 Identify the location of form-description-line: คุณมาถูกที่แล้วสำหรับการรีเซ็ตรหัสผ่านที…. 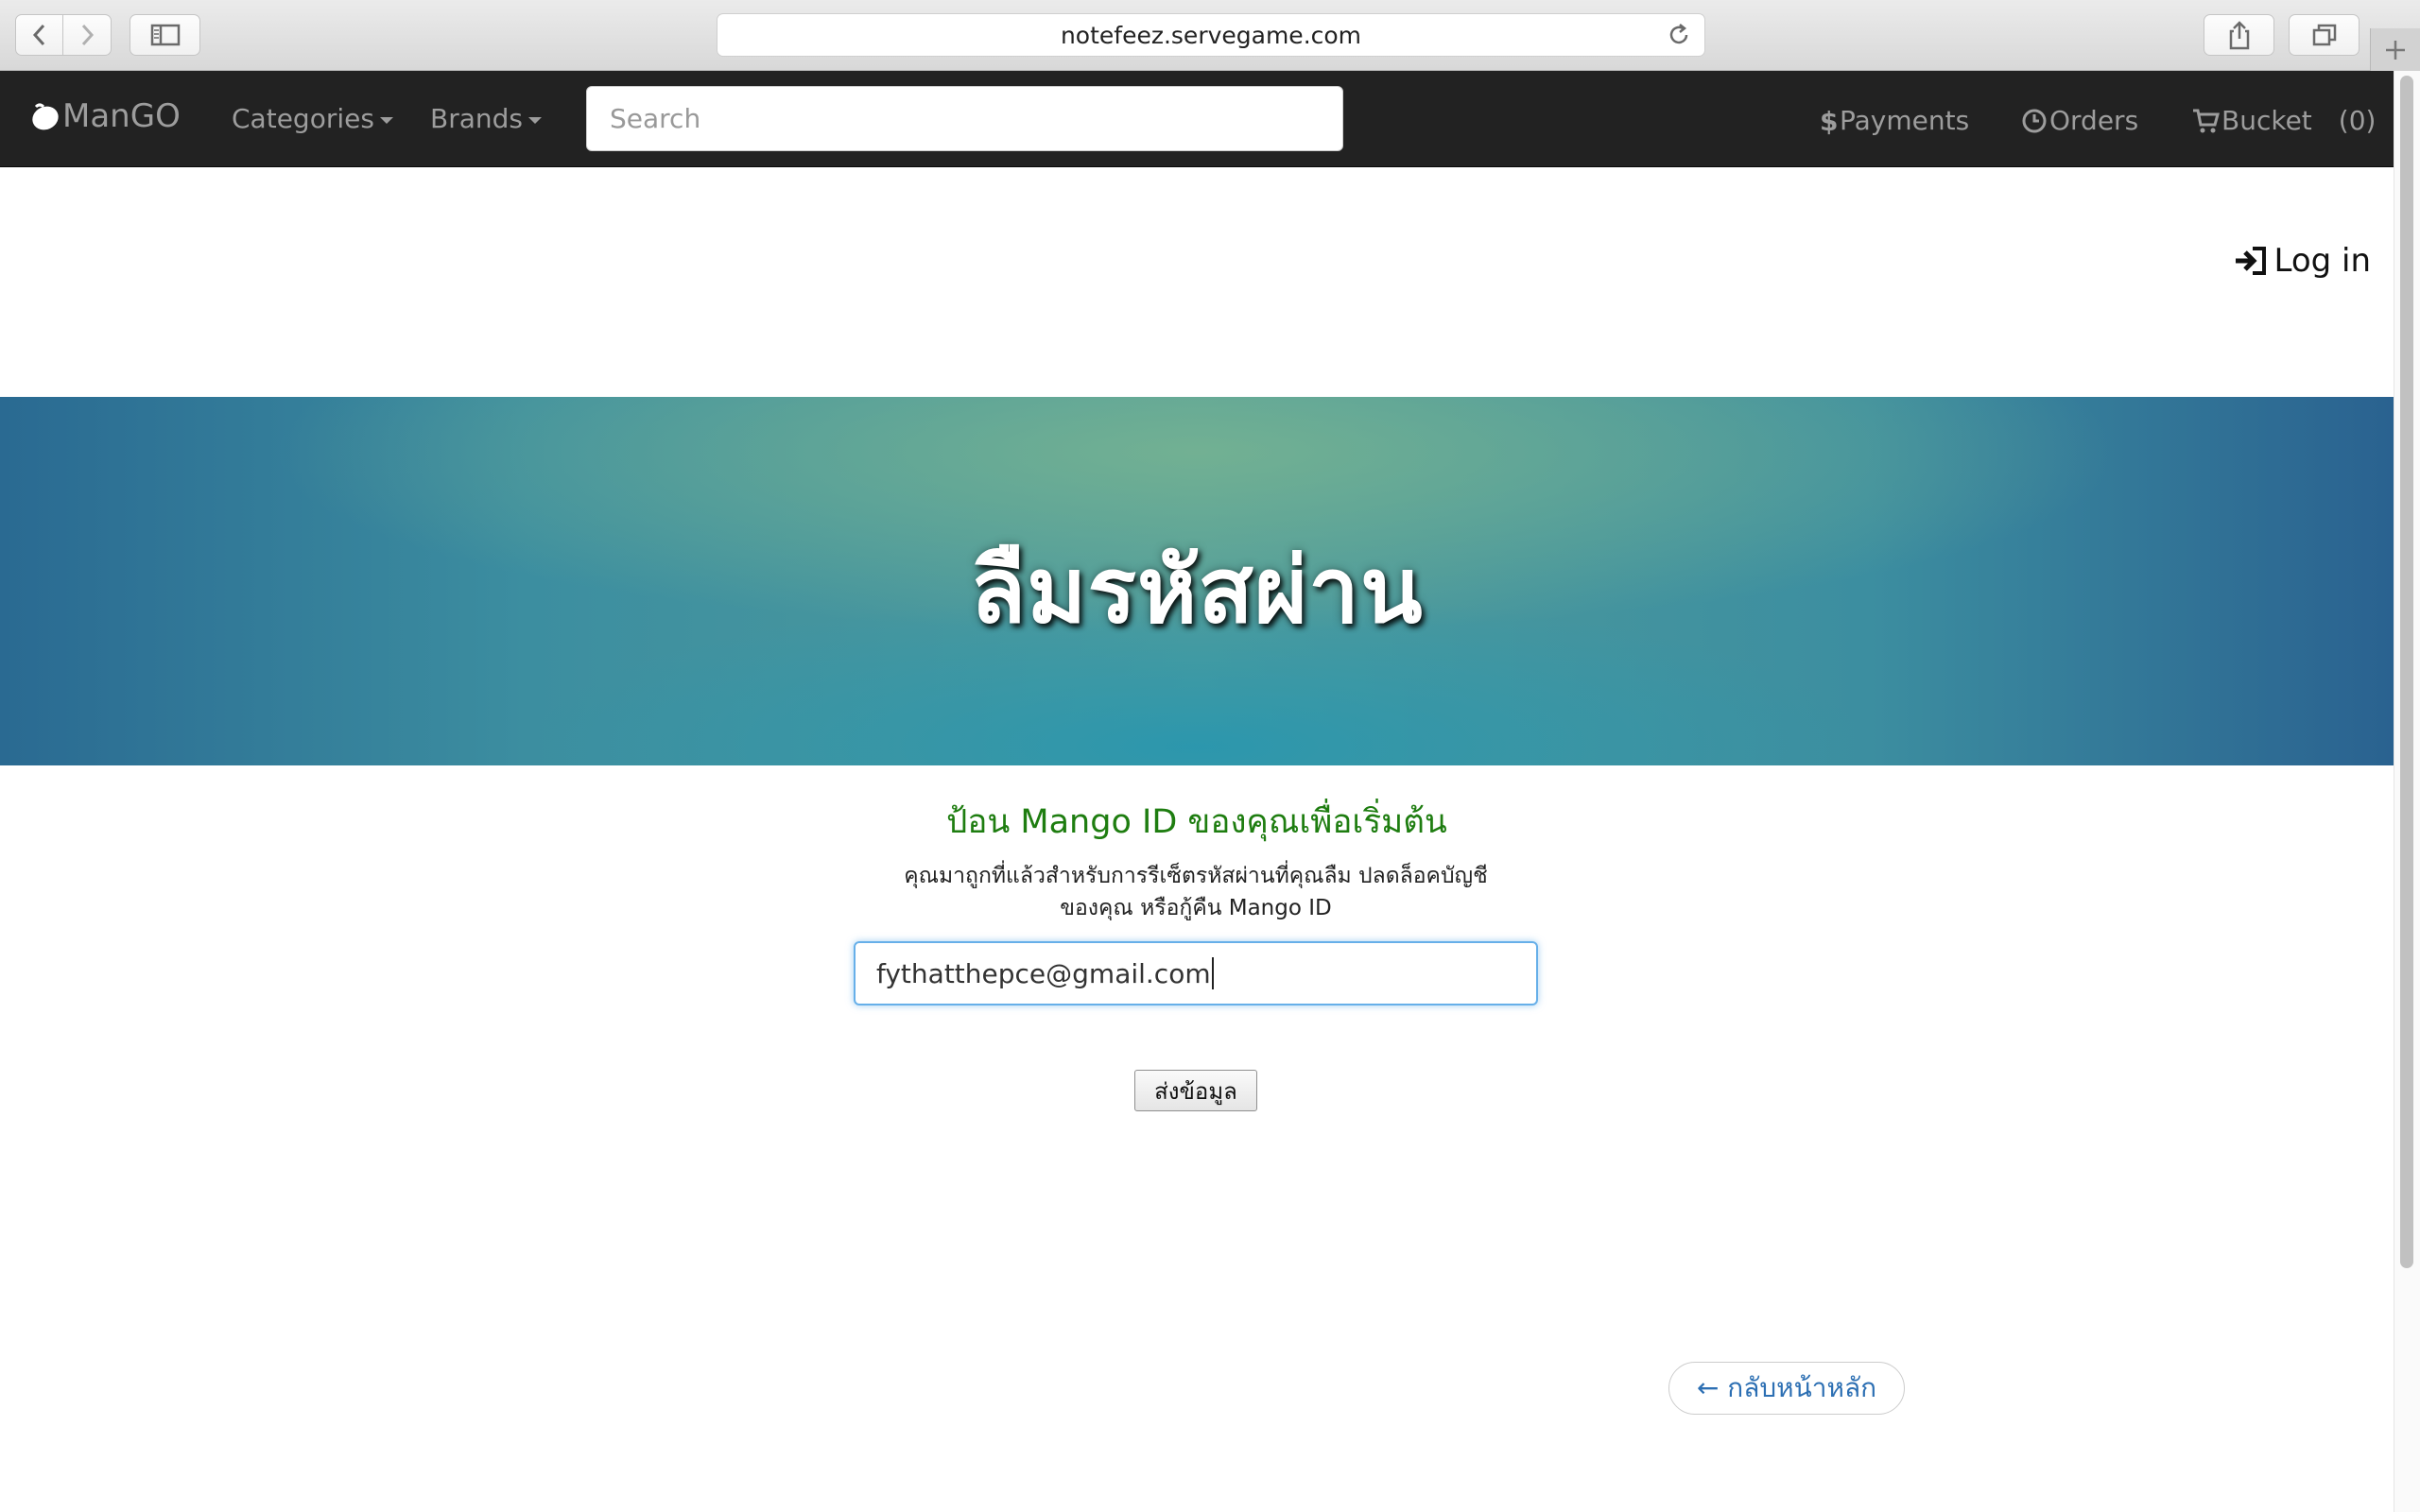
(1196, 876).